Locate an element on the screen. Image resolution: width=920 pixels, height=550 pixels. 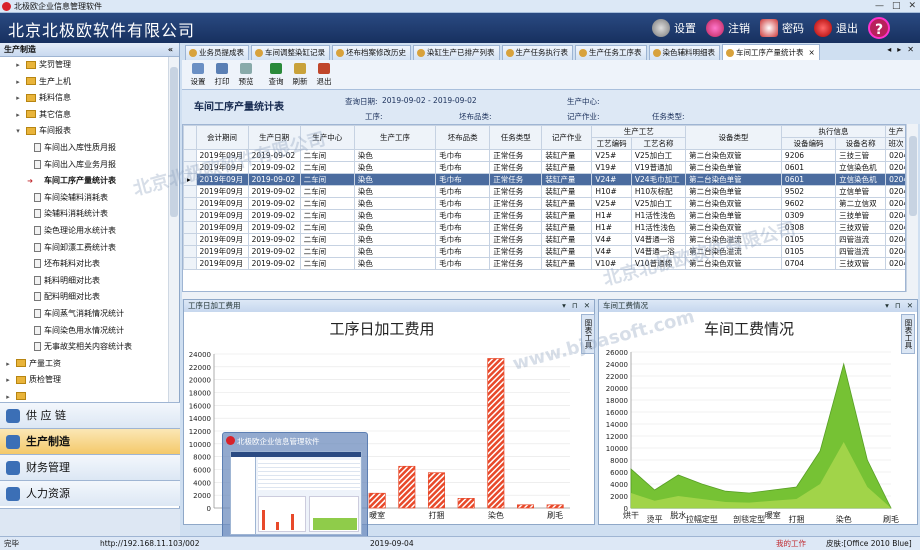
col-header: 工艺名称 is located at coordinates (658, 143).